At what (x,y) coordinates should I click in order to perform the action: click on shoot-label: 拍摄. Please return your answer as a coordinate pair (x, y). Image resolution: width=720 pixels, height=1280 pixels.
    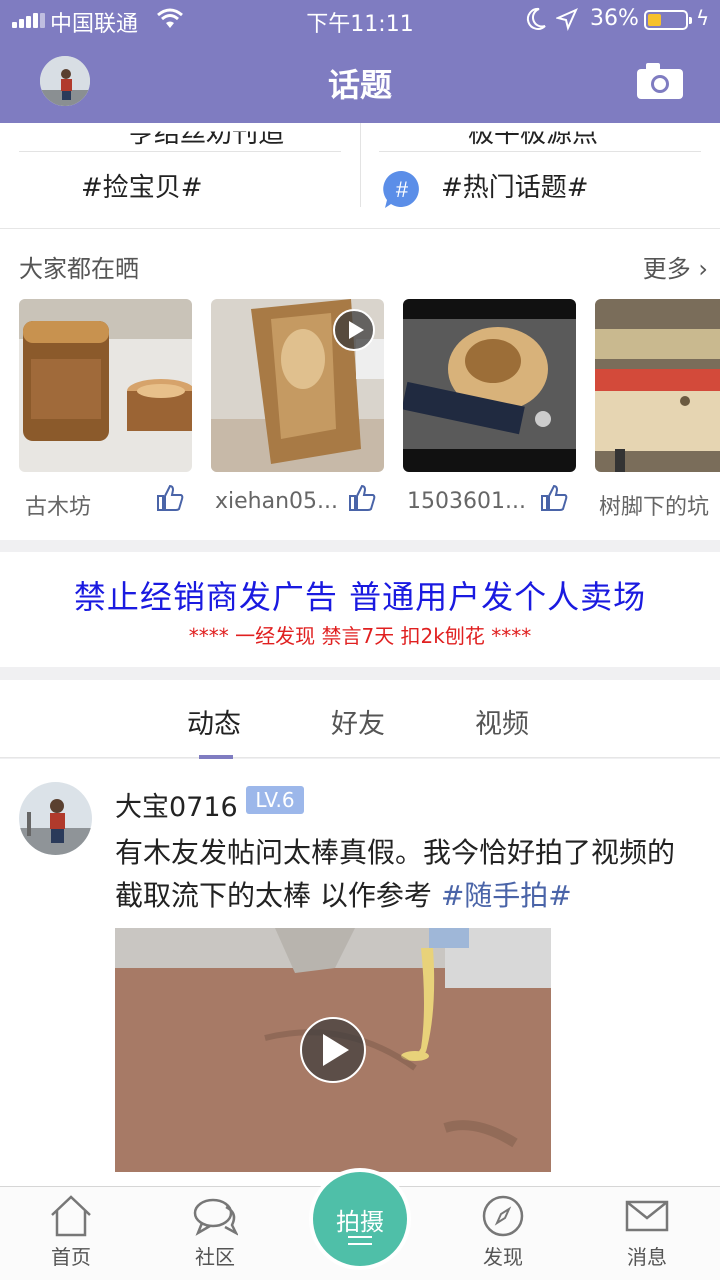
    Looking at the image, I should click on (360, 1222).